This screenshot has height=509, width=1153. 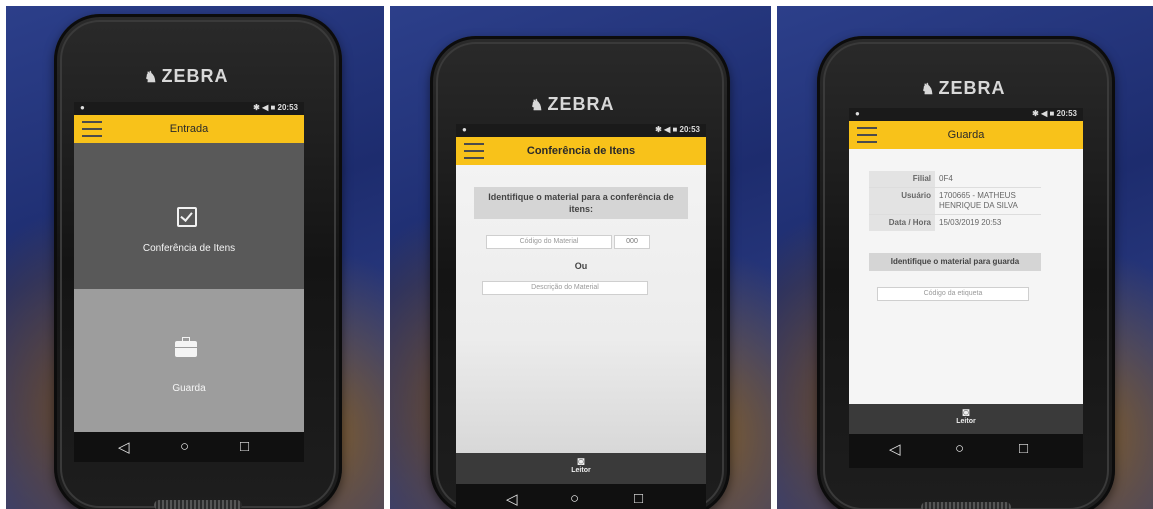 I want to click on codigo-etiqueta-input: Código da etiqueta, so click(x=953, y=294).